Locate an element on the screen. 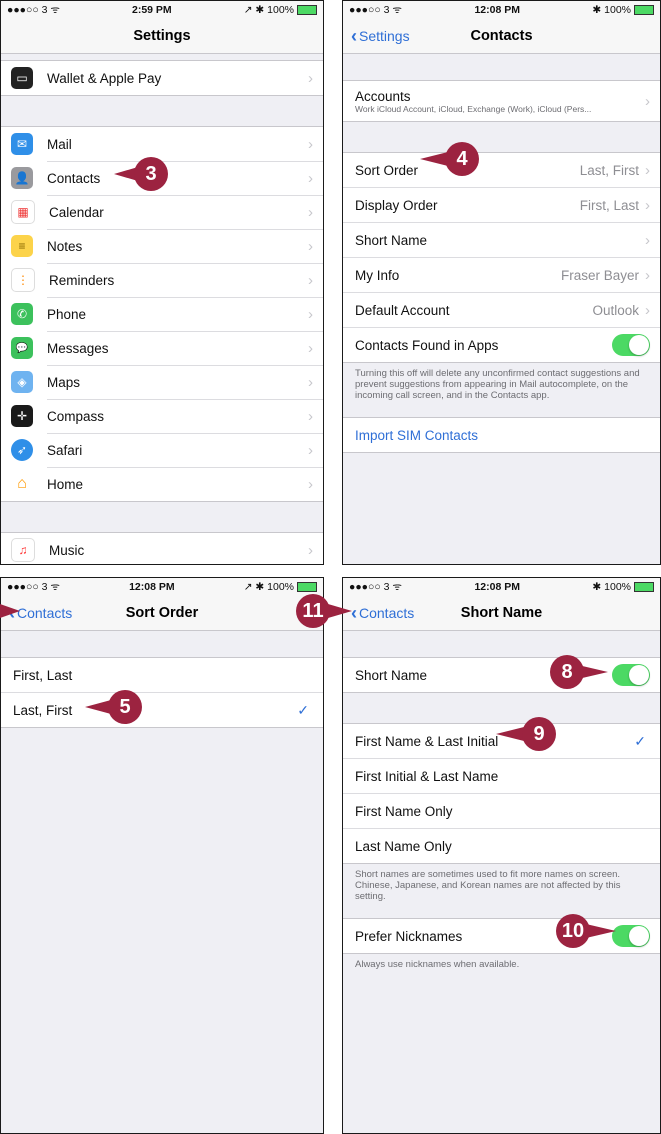  status-bar: ●●●○○ 3 ᯤ 12:08 PM ↗ ✱ 100% is located at coordinates (162, 587).